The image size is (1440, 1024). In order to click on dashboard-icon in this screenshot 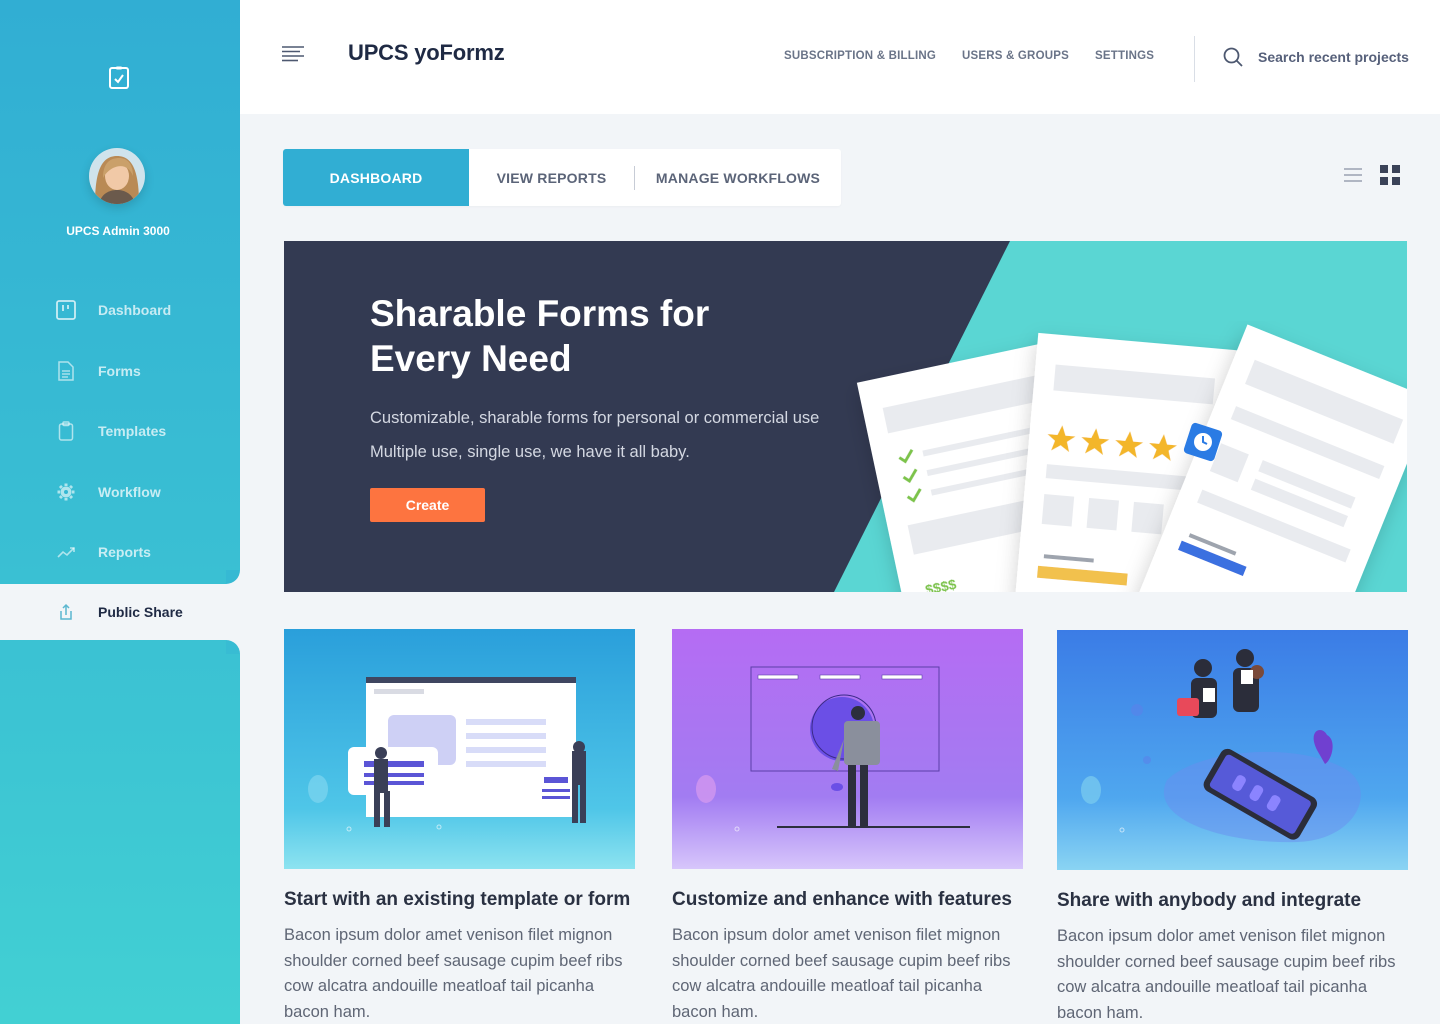, I will do `click(66, 310)`.